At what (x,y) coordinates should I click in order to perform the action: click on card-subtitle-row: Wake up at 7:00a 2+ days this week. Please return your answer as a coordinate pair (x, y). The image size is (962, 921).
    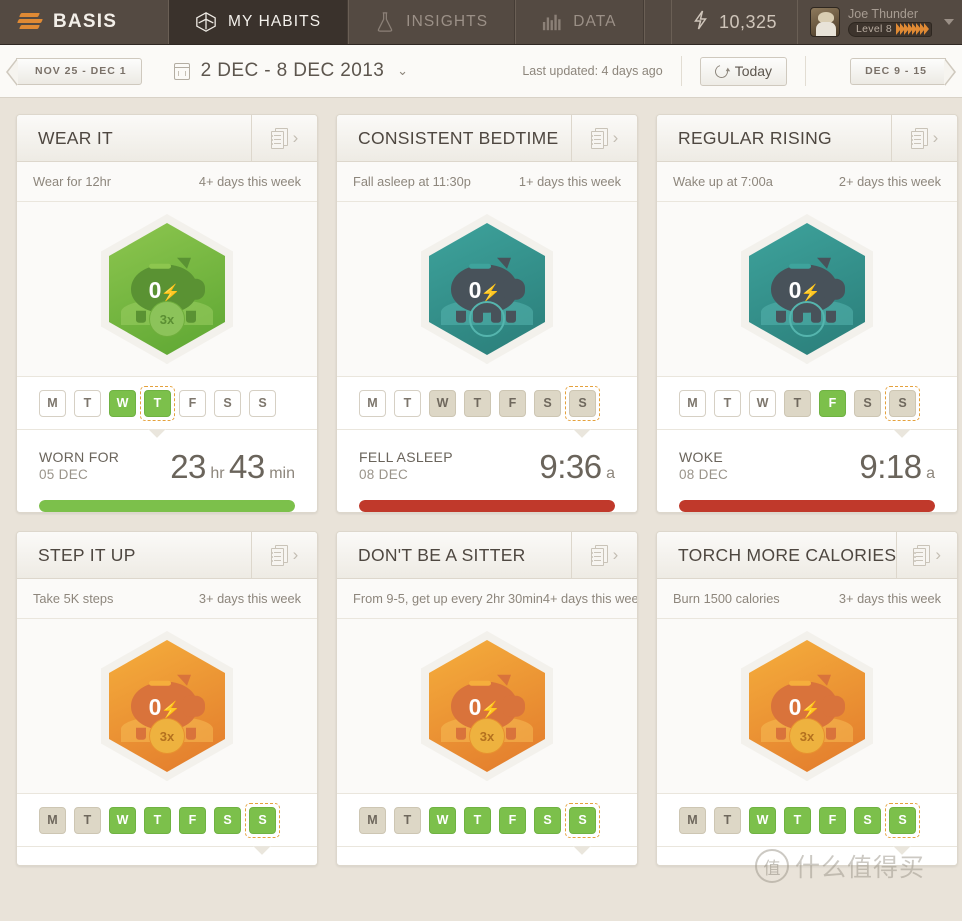
    Looking at the image, I should click on (807, 182).